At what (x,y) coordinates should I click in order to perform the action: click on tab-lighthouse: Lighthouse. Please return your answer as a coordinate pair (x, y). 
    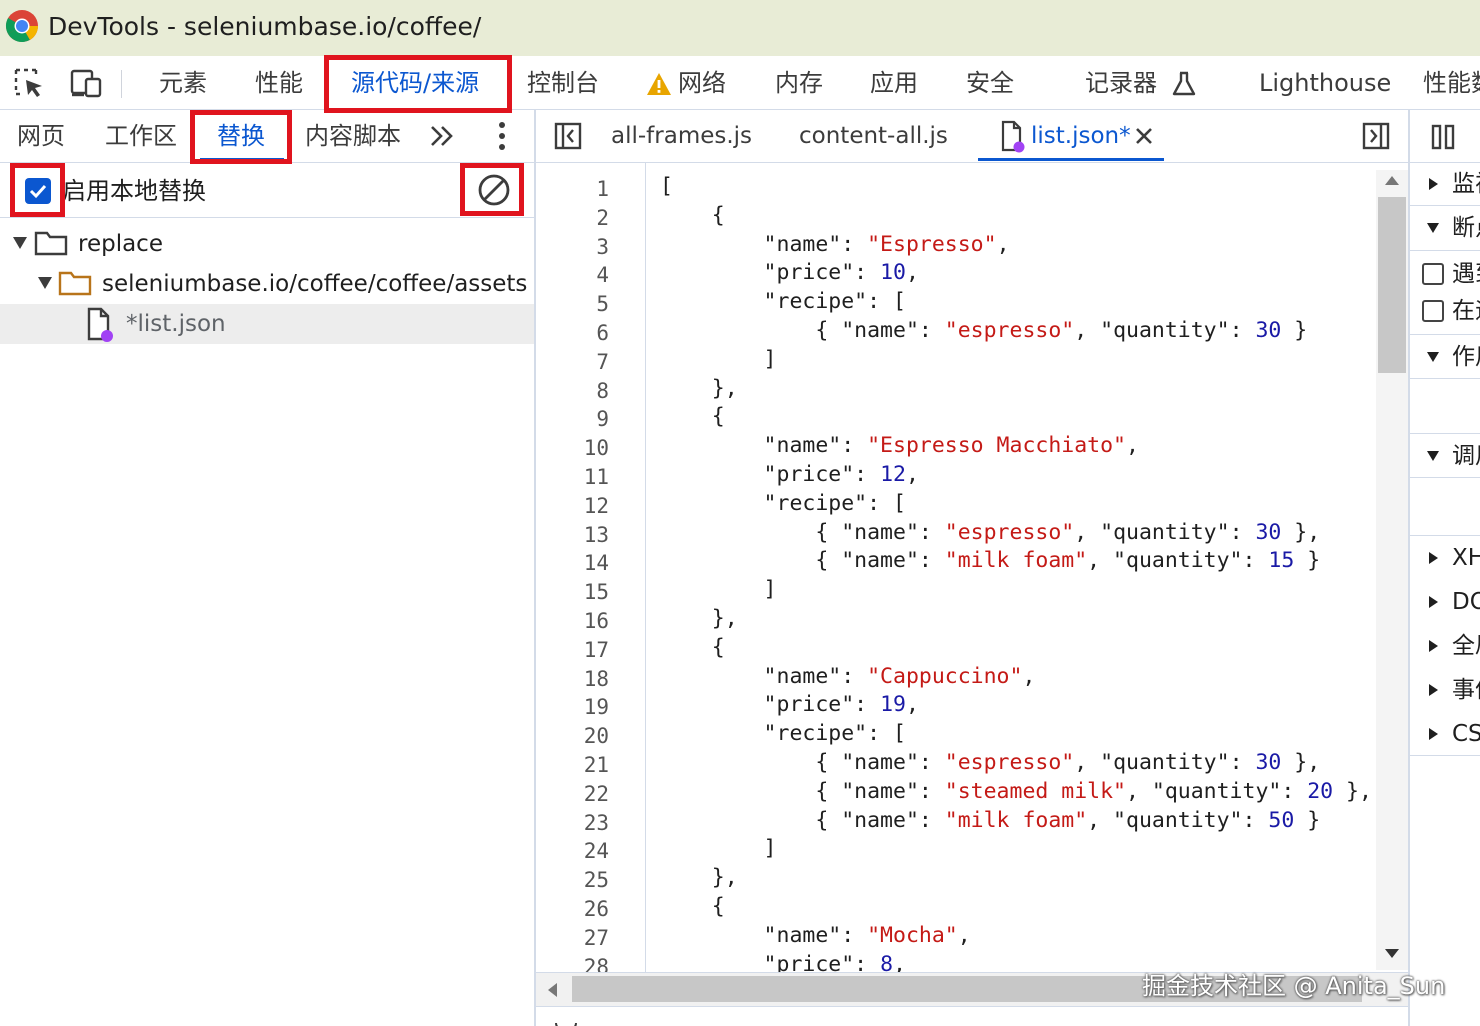
    Looking at the image, I should click on (1325, 83).